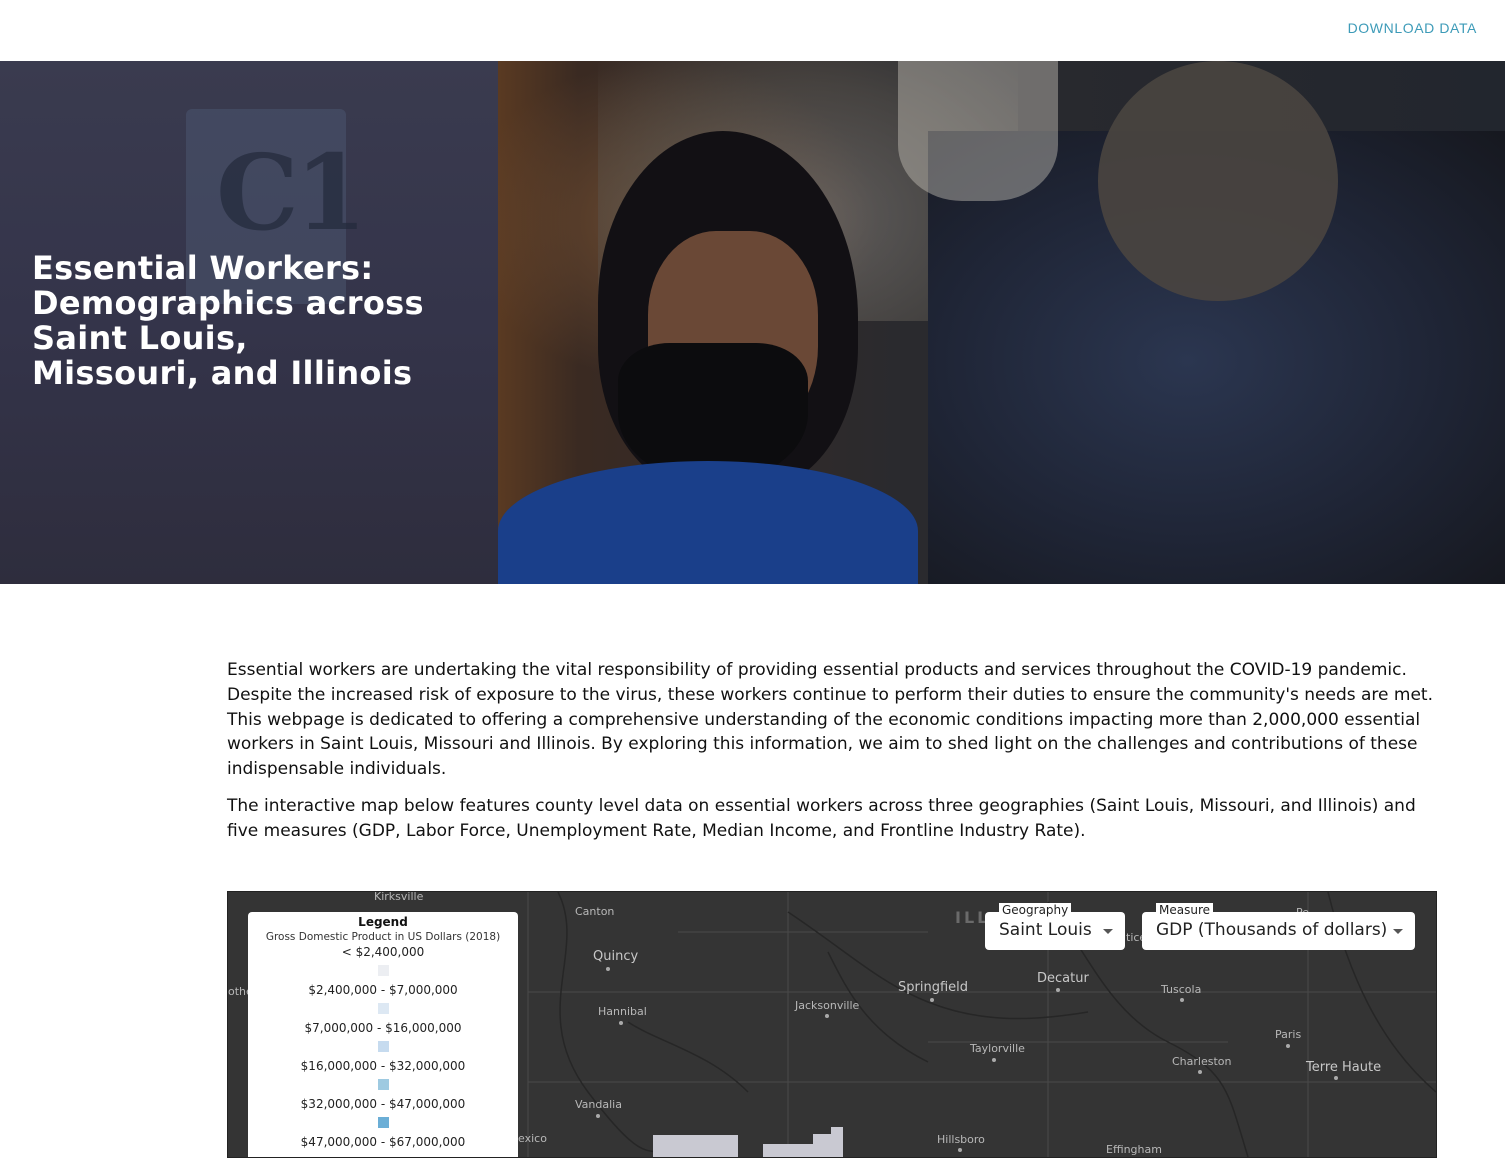  What do you see at coordinates (1288, 1034) in the screenshot?
I see `place-label: Paris` at bounding box center [1288, 1034].